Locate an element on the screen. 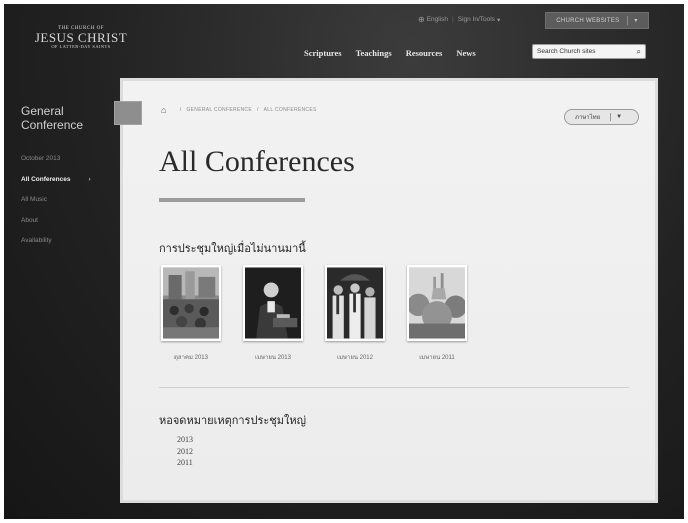  logo-line-2: JESUS CHRIST is located at coordinates (81, 37).